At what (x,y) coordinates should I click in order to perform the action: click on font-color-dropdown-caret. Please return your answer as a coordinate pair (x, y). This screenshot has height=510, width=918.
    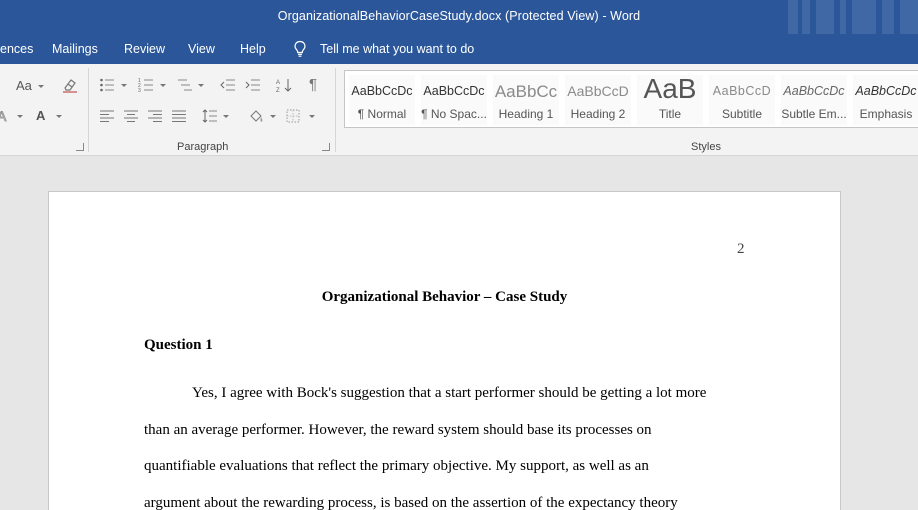
    Looking at the image, I should click on (59, 116).